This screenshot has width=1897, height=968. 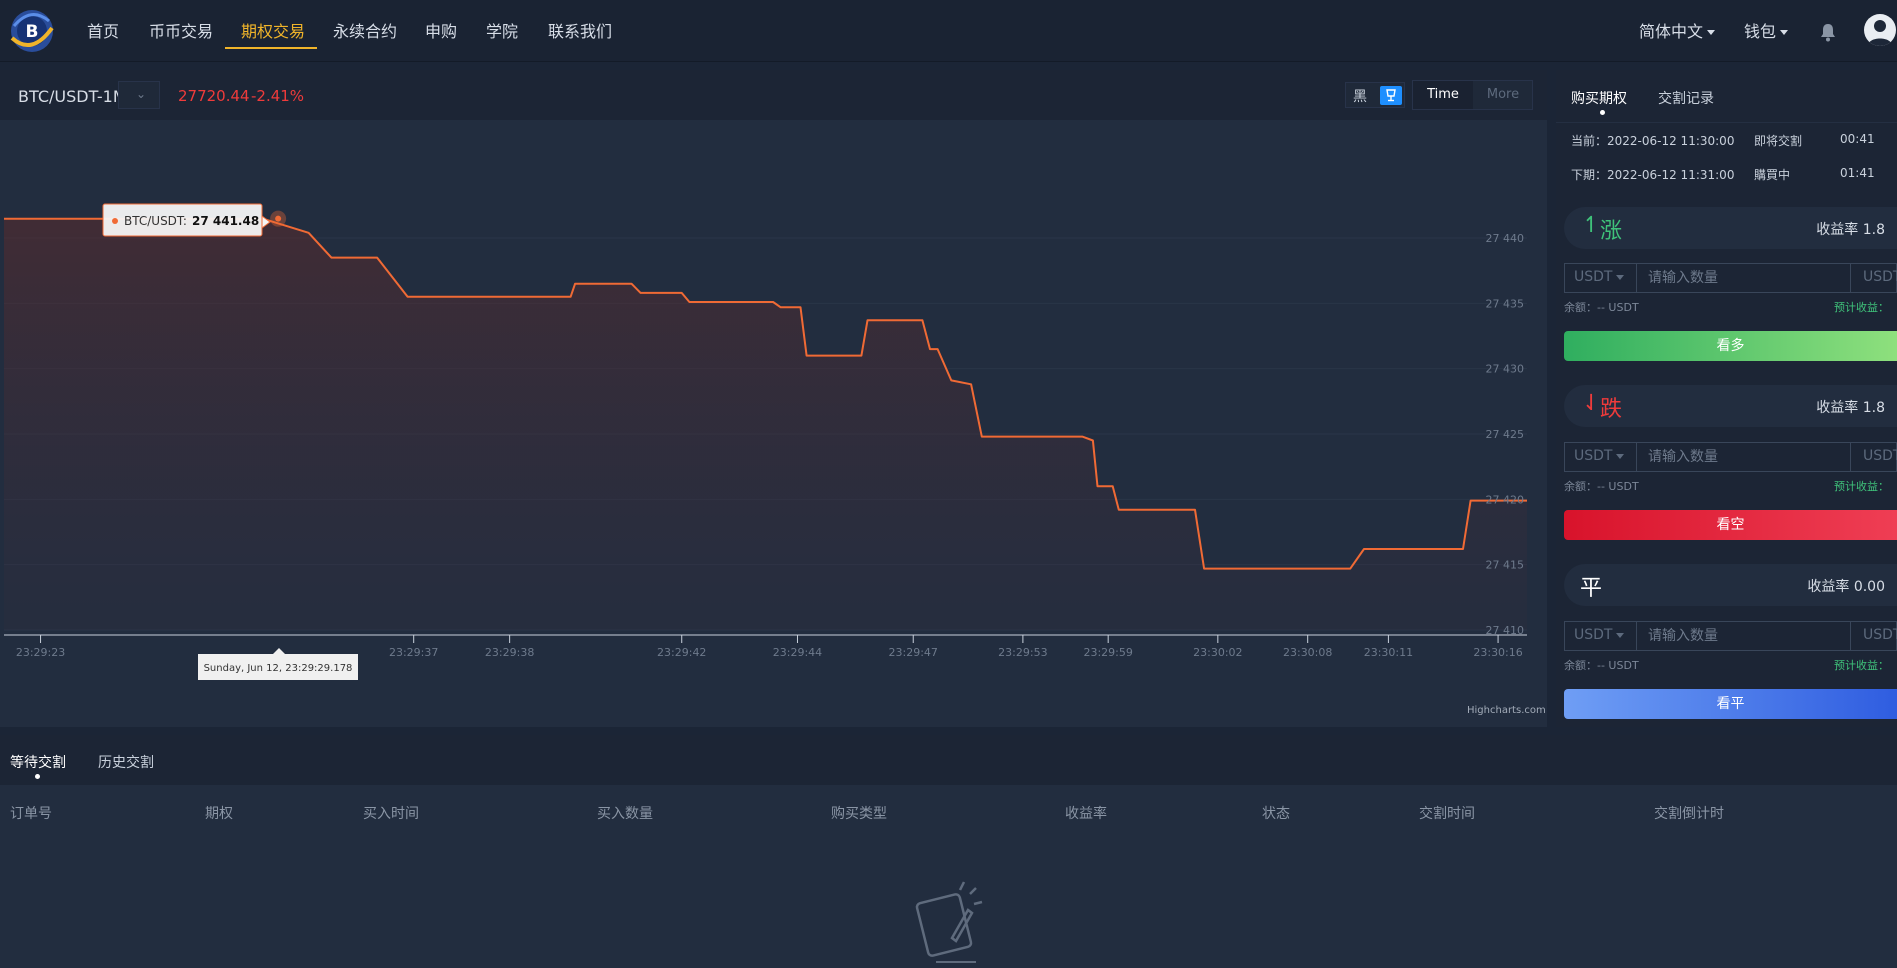 What do you see at coordinates (1772, 175) in the screenshot?
I see `next-period-status: 購買中` at bounding box center [1772, 175].